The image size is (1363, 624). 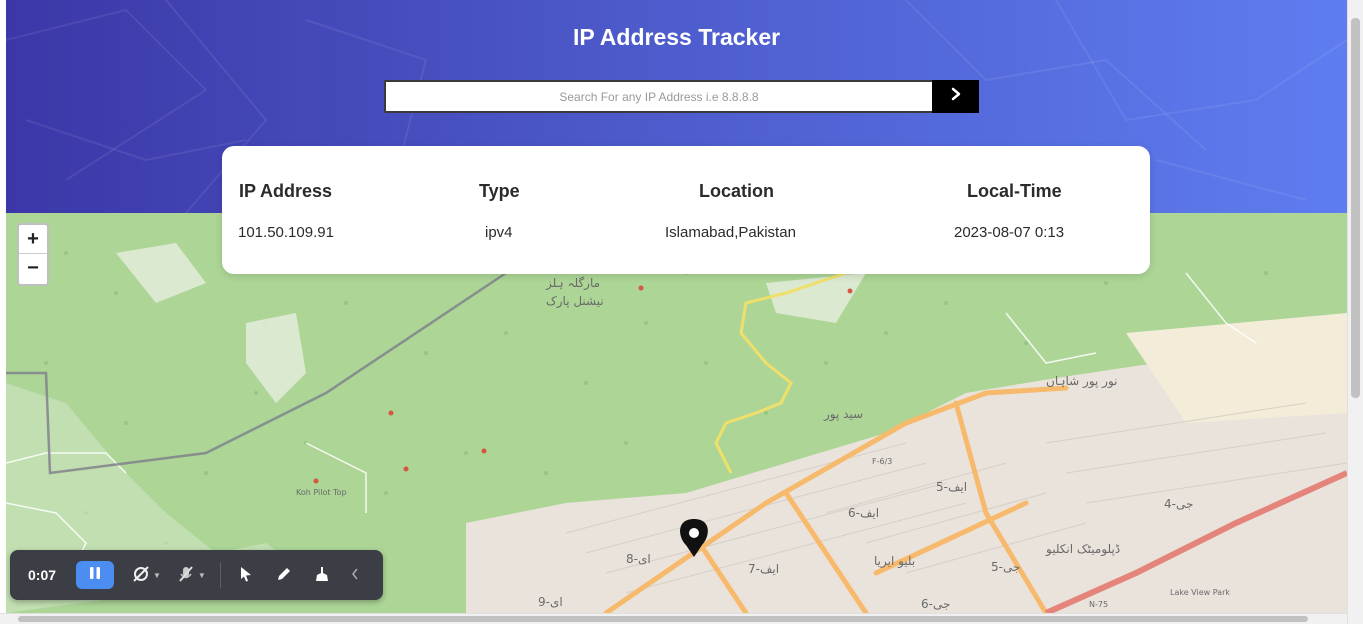 I want to click on vertical-scrollbar, so click(x=1355, y=312).